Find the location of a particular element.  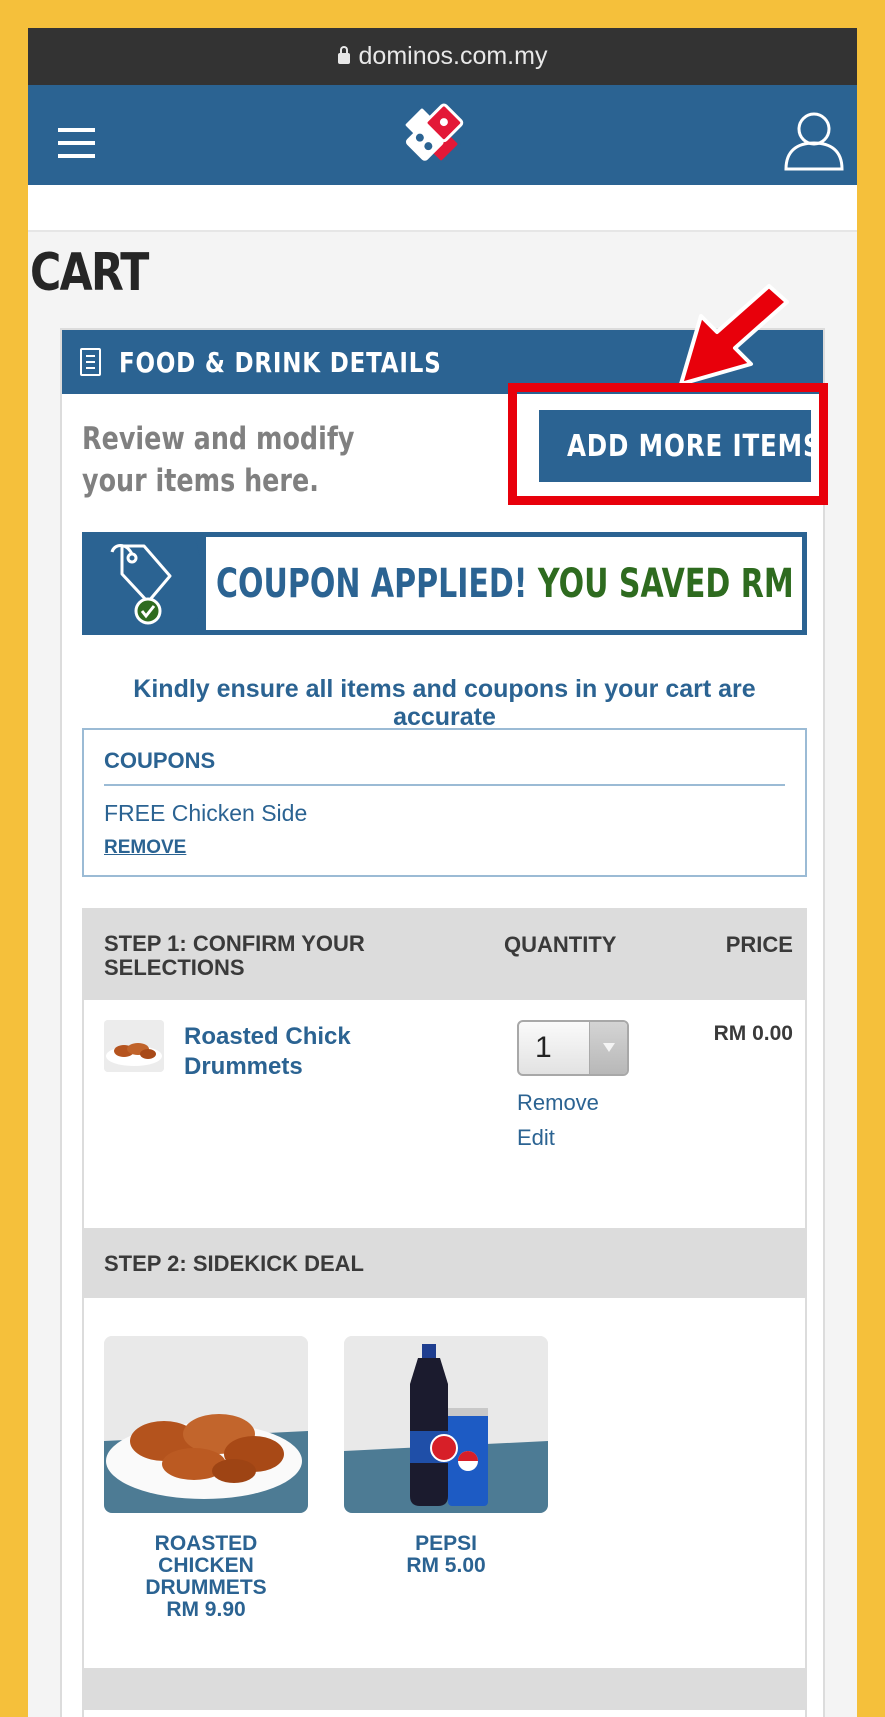

step2-header: STEP 2: SIDEKICK DEAL is located at coordinates (444, 1263).